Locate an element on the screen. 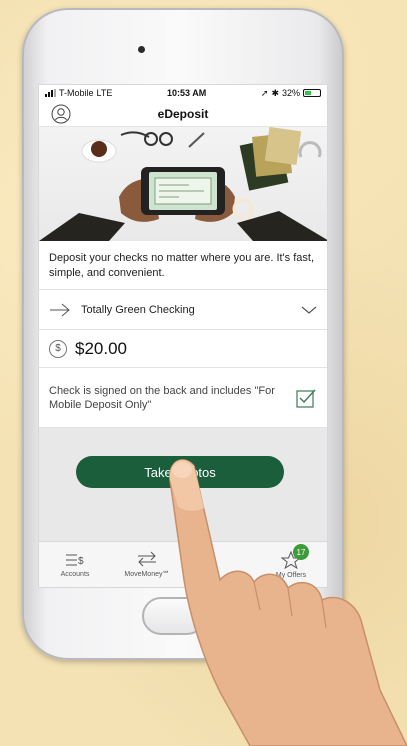 The width and height of the screenshot is (407, 746). battery-percent: 32% is located at coordinates (290, 93).